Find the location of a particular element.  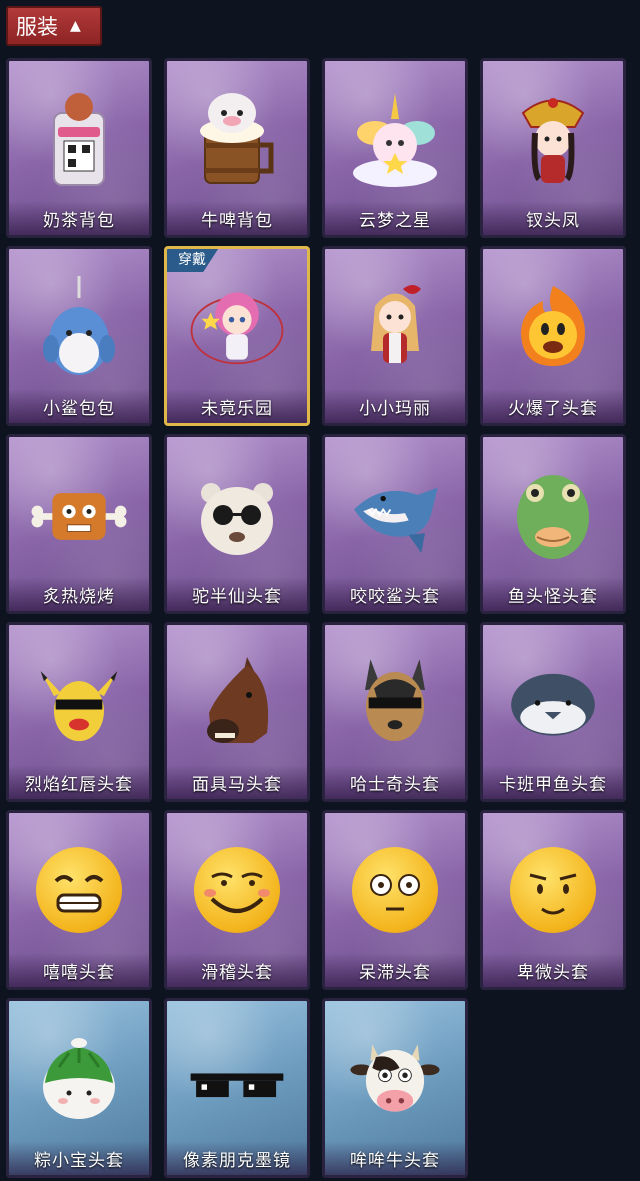

smirk-emoji-icon is located at coordinates (237, 890).